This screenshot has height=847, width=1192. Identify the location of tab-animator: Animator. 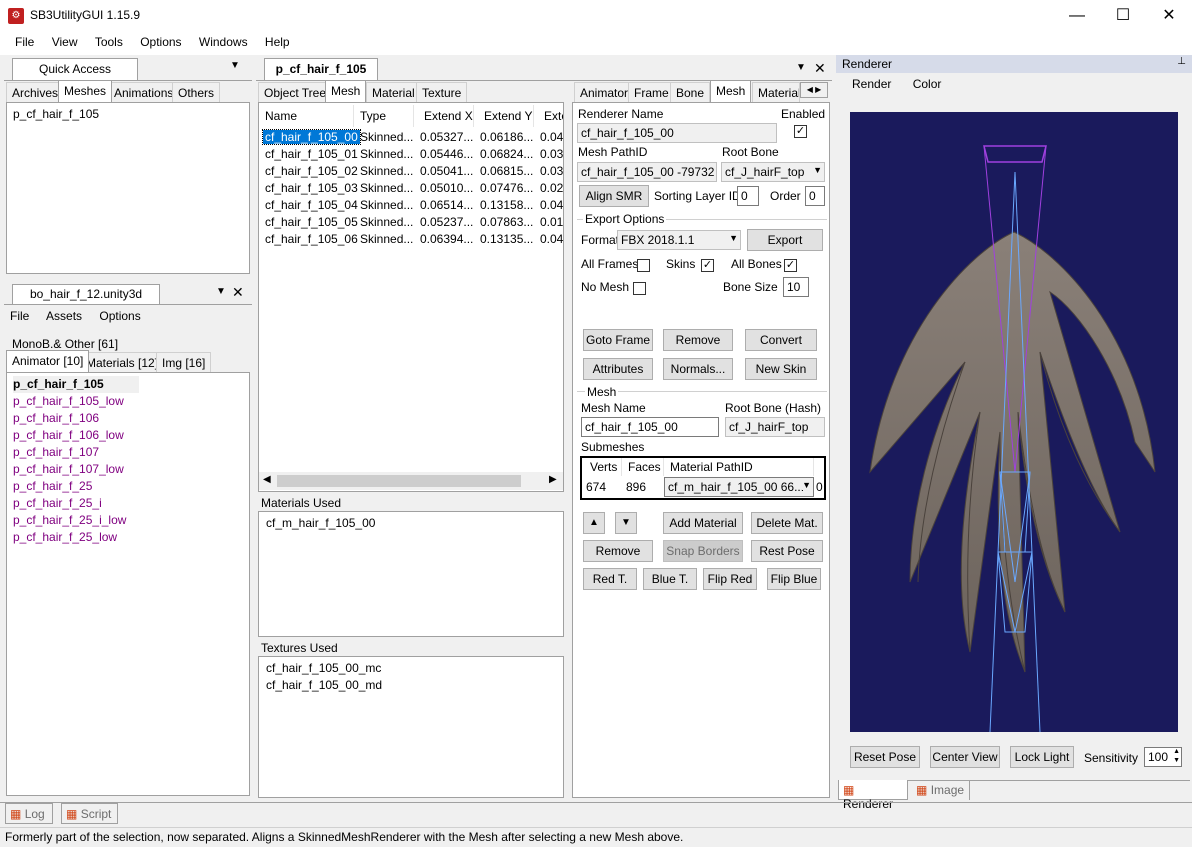
(604, 92).